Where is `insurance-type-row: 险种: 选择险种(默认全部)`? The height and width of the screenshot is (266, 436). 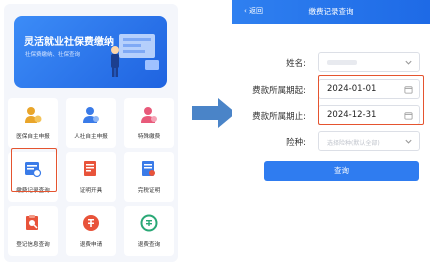 insurance-type-row: 险种: 选择险种(默认全部) is located at coordinates (331, 142).